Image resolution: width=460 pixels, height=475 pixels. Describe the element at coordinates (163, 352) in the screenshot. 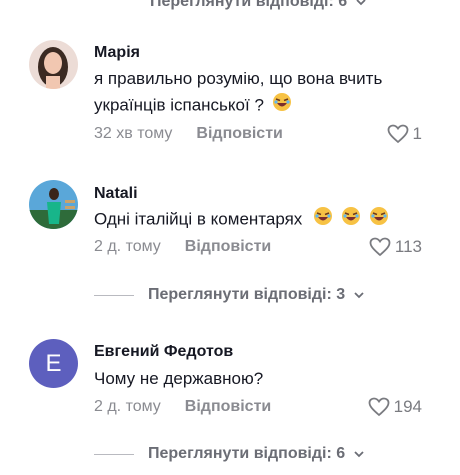

I see `comment-author: Евгений Федотов` at that location.